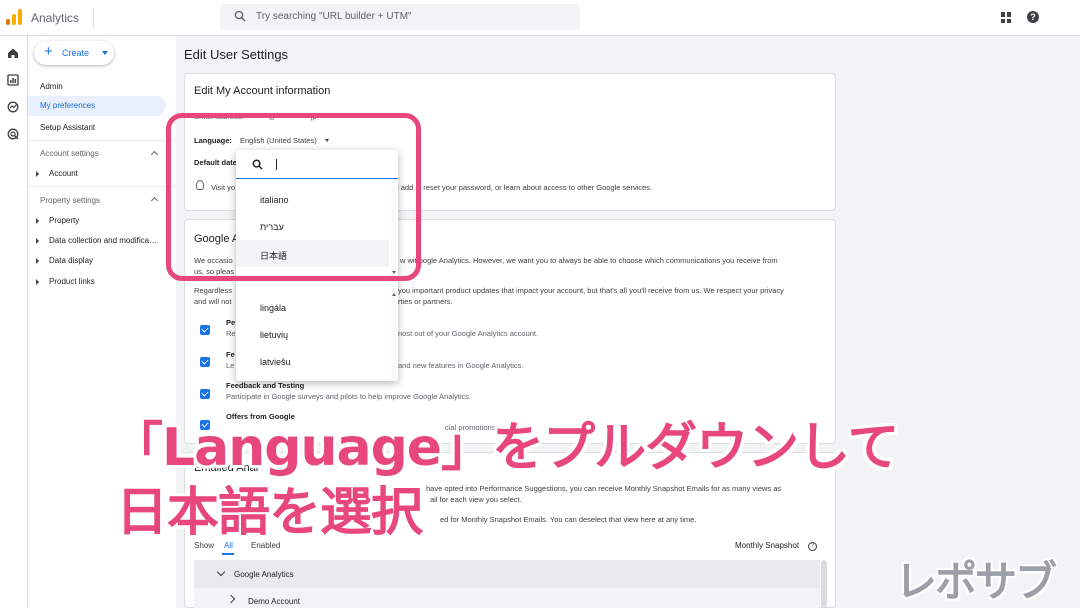 The height and width of the screenshot is (608, 1080). What do you see at coordinates (13, 107) in the screenshot?
I see `explore-icon` at bounding box center [13, 107].